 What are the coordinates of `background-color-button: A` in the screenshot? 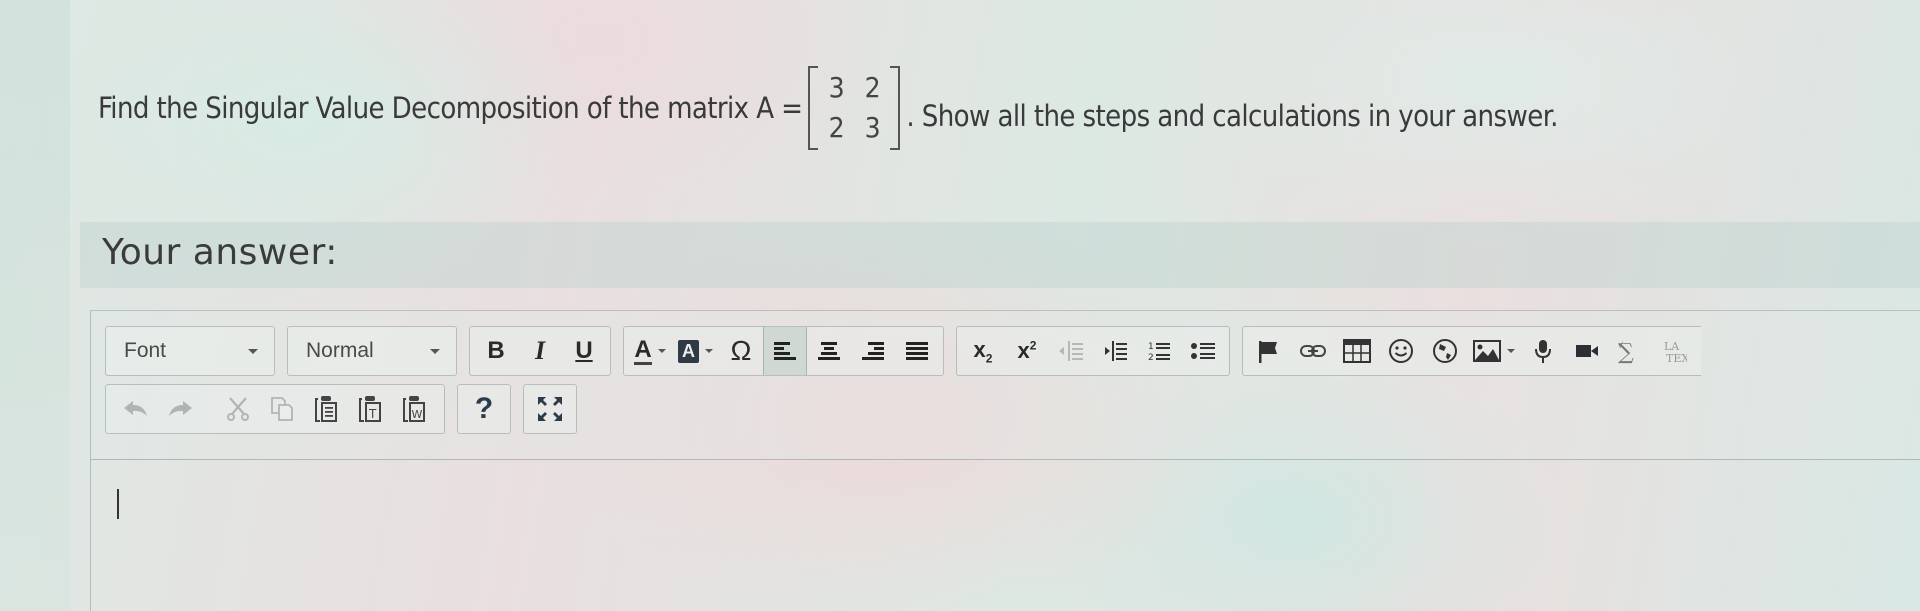 It's located at (695, 351).